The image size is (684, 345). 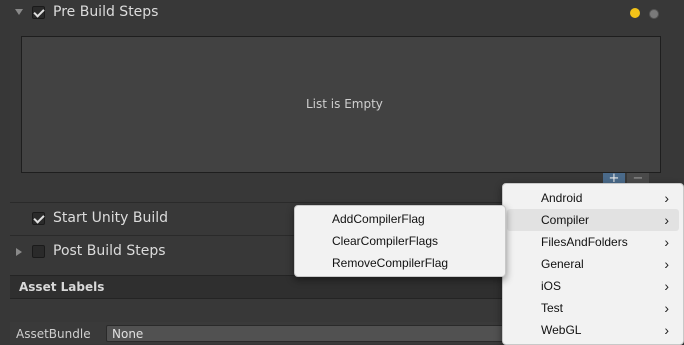 What do you see at coordinates (552, 308) in the screenshot?
I see `menu-item-label: Test` at bounding box center [552, 308].